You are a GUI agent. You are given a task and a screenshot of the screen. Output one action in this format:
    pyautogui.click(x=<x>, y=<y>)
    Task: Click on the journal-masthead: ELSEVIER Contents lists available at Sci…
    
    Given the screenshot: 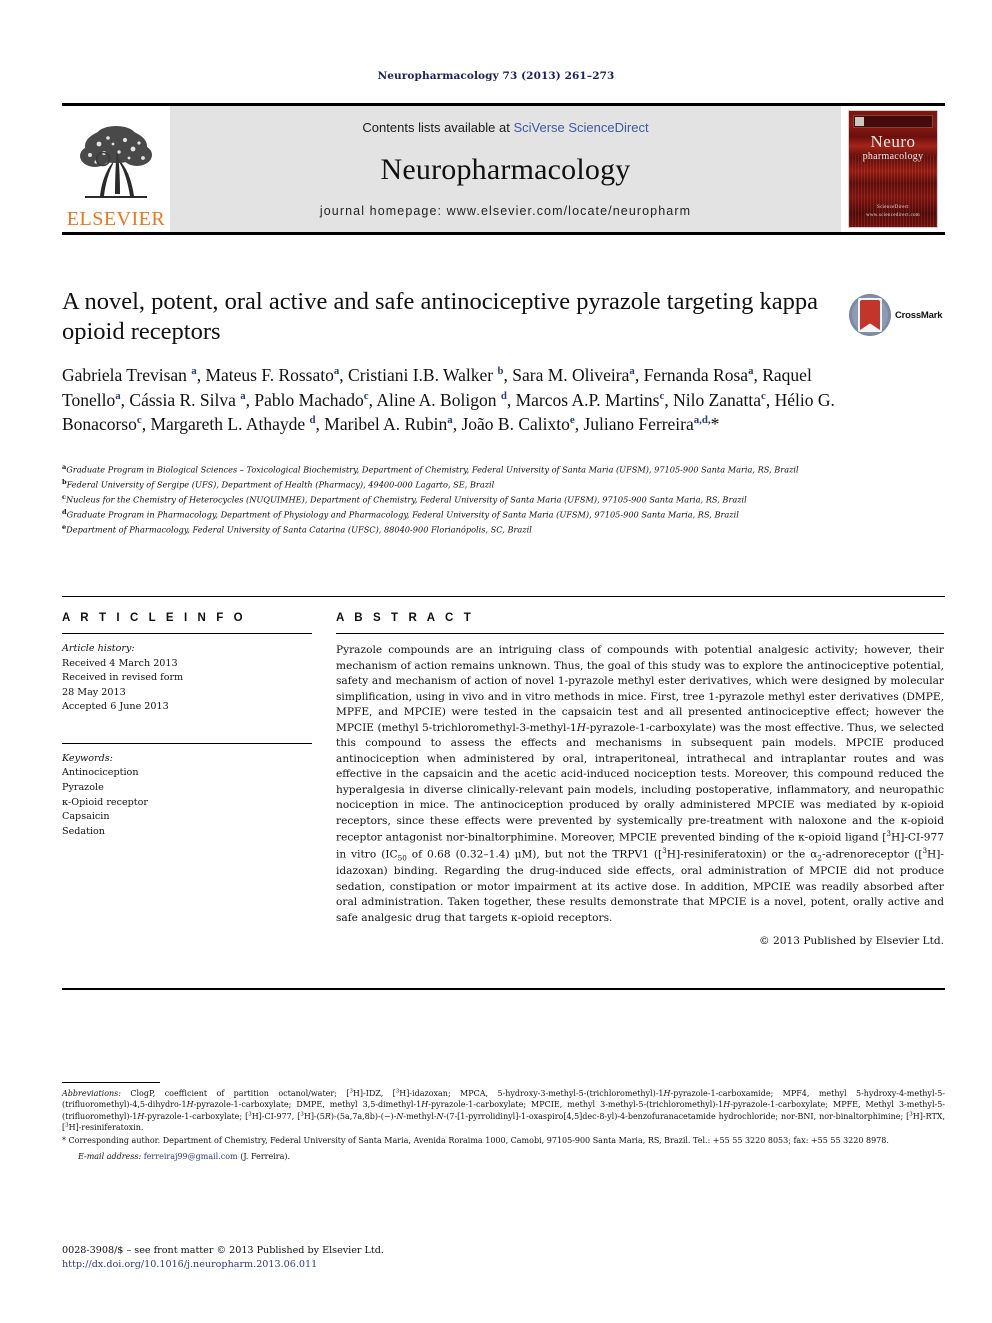 What is the action you would take?
    pyautogui.click(x=503, y=169)
    